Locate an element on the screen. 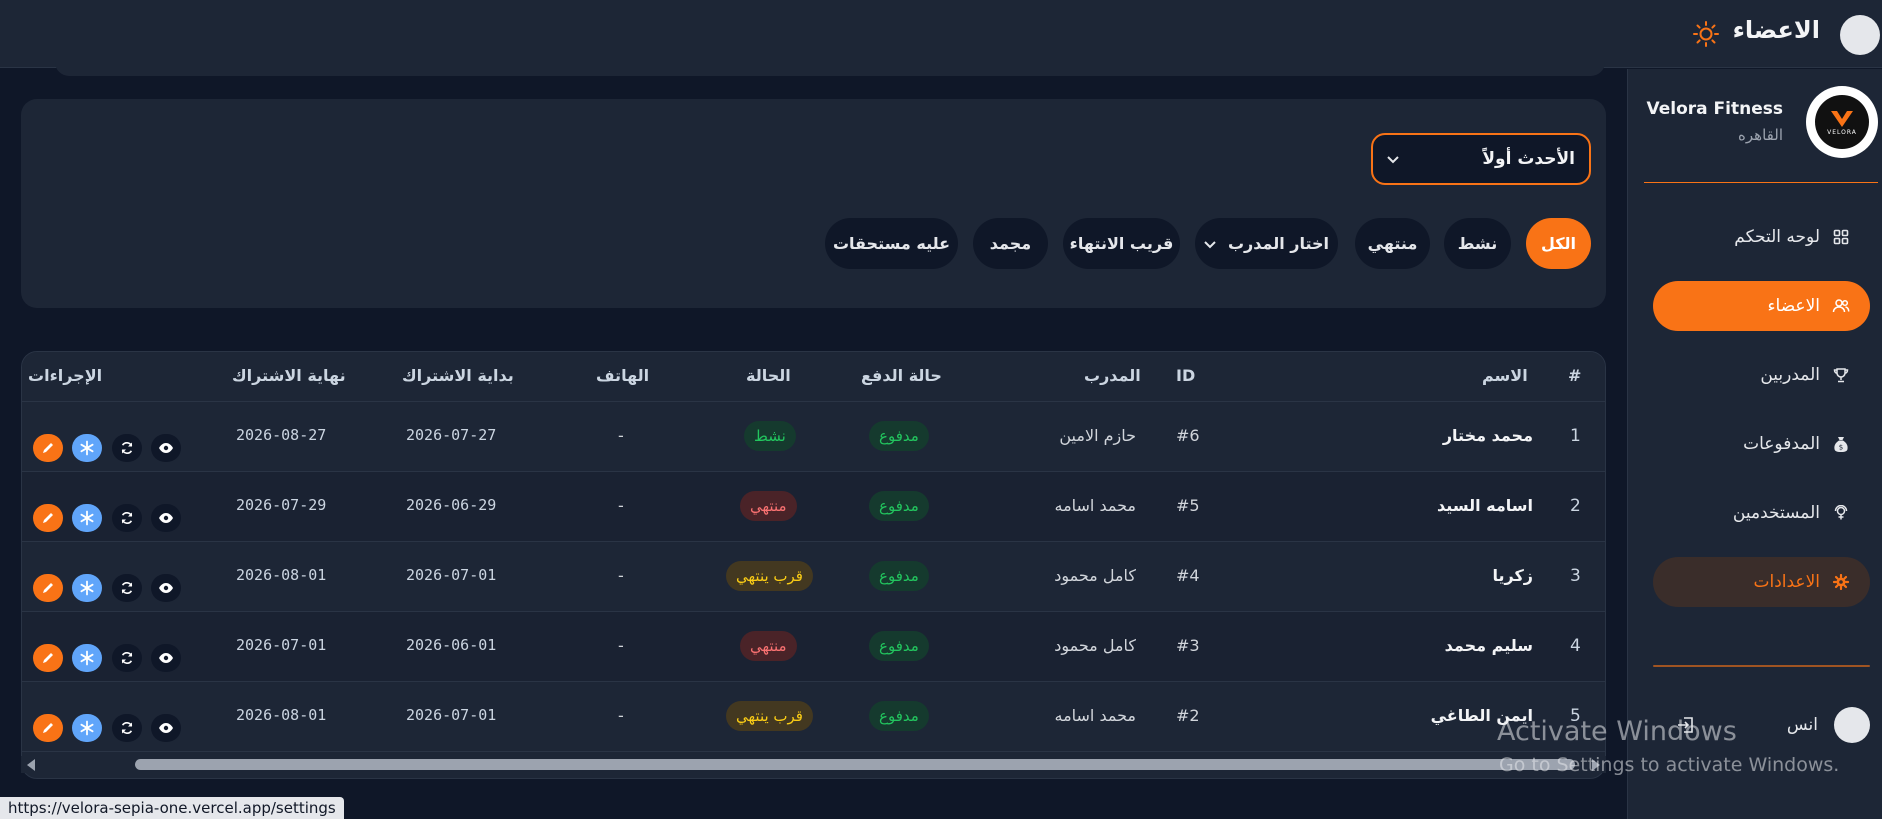  member-coach: محمد اسامه is located at coordinates (1095, 505).